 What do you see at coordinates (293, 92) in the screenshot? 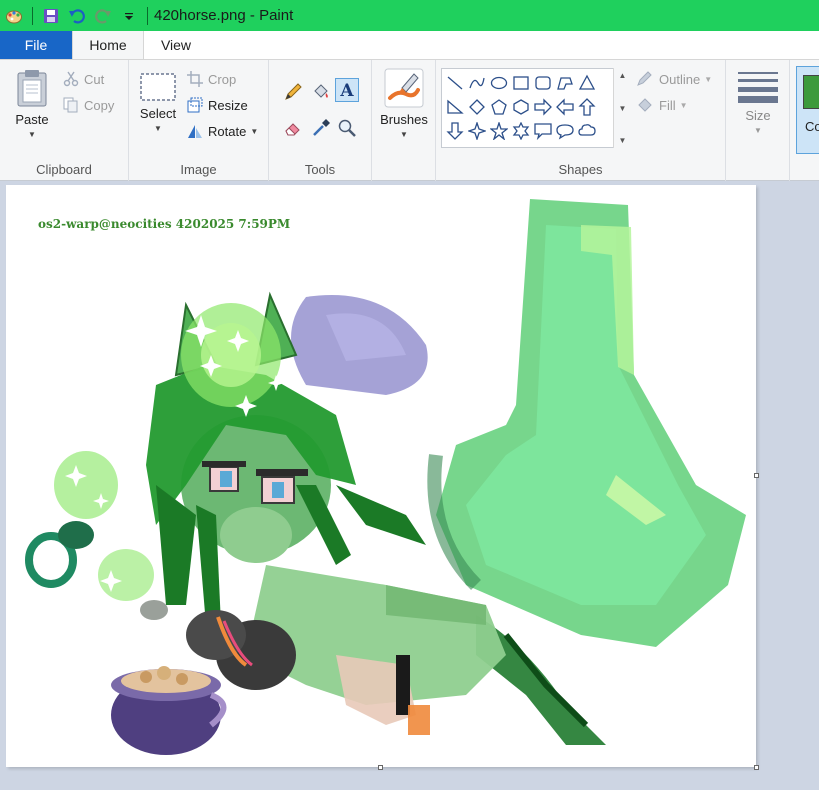
I see `pencil-icon` at bounding box center [293, 92].